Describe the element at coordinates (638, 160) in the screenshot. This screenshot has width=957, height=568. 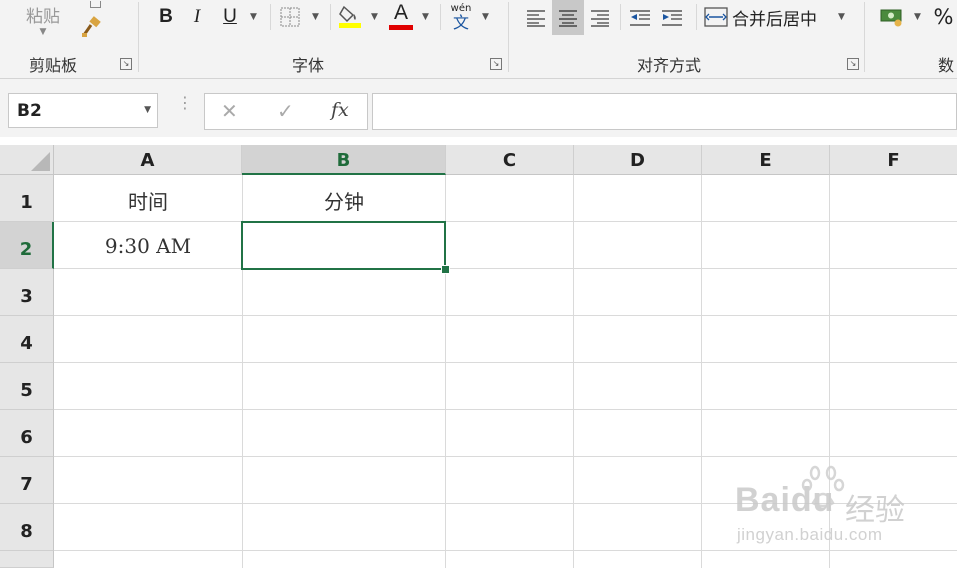
I see `column-header-d: D` at that location.